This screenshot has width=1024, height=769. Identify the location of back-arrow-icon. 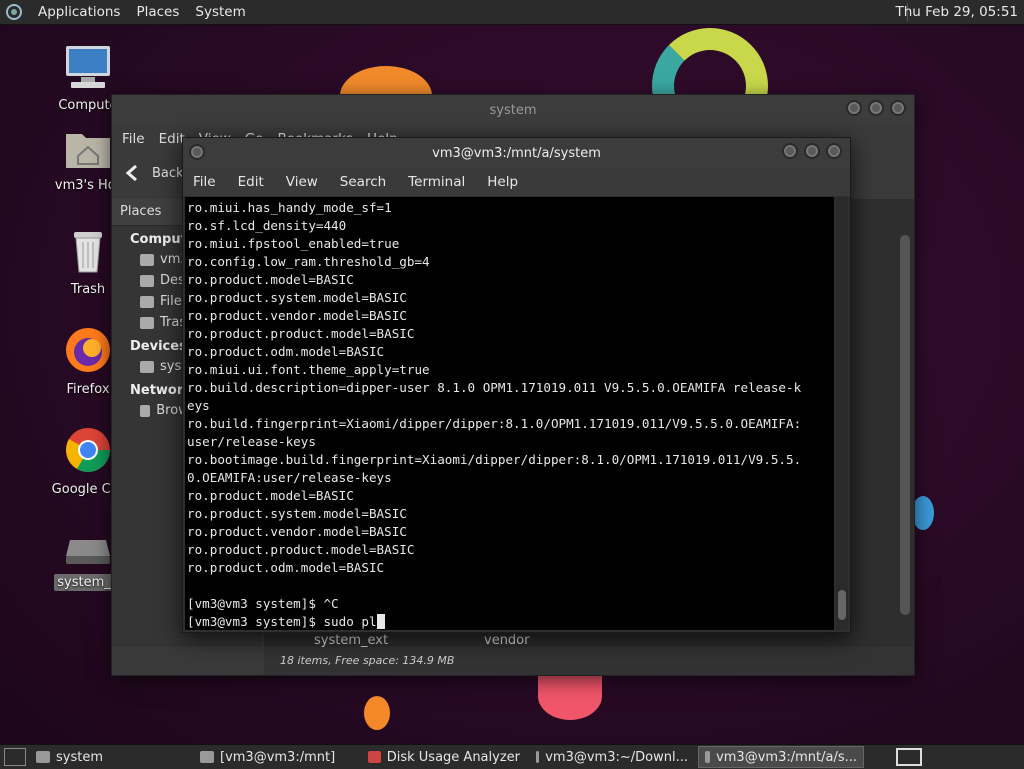
(133, 173).